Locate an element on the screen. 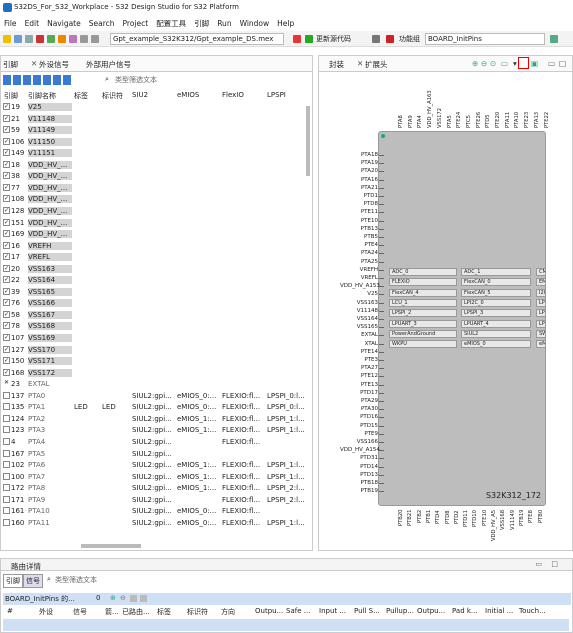  peripheral-block: ADC_0 is located at coordinates (423, 272).